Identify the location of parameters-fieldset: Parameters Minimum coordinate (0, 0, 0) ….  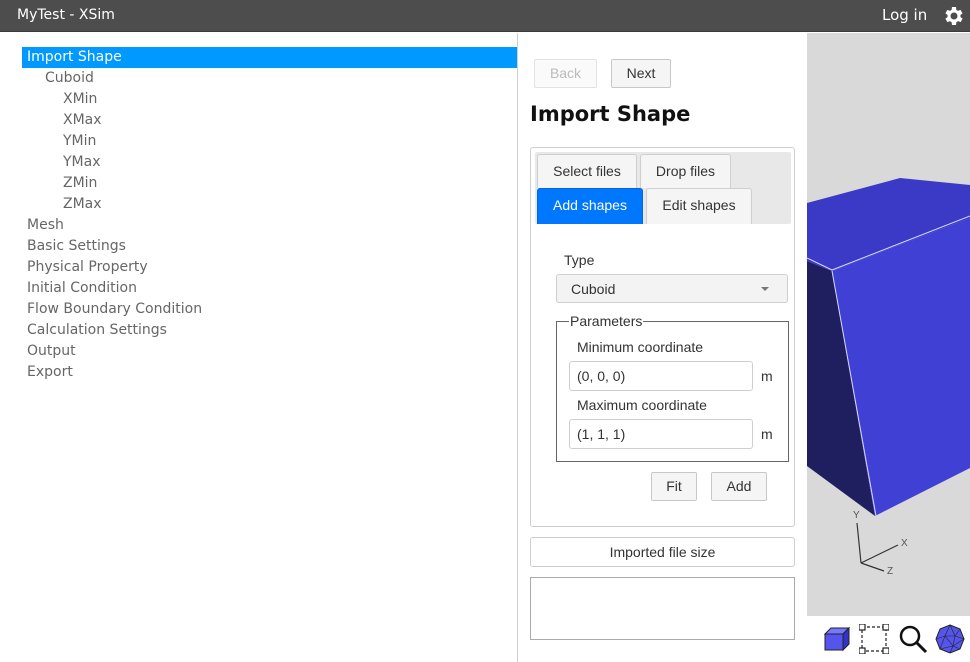
(672, 387).